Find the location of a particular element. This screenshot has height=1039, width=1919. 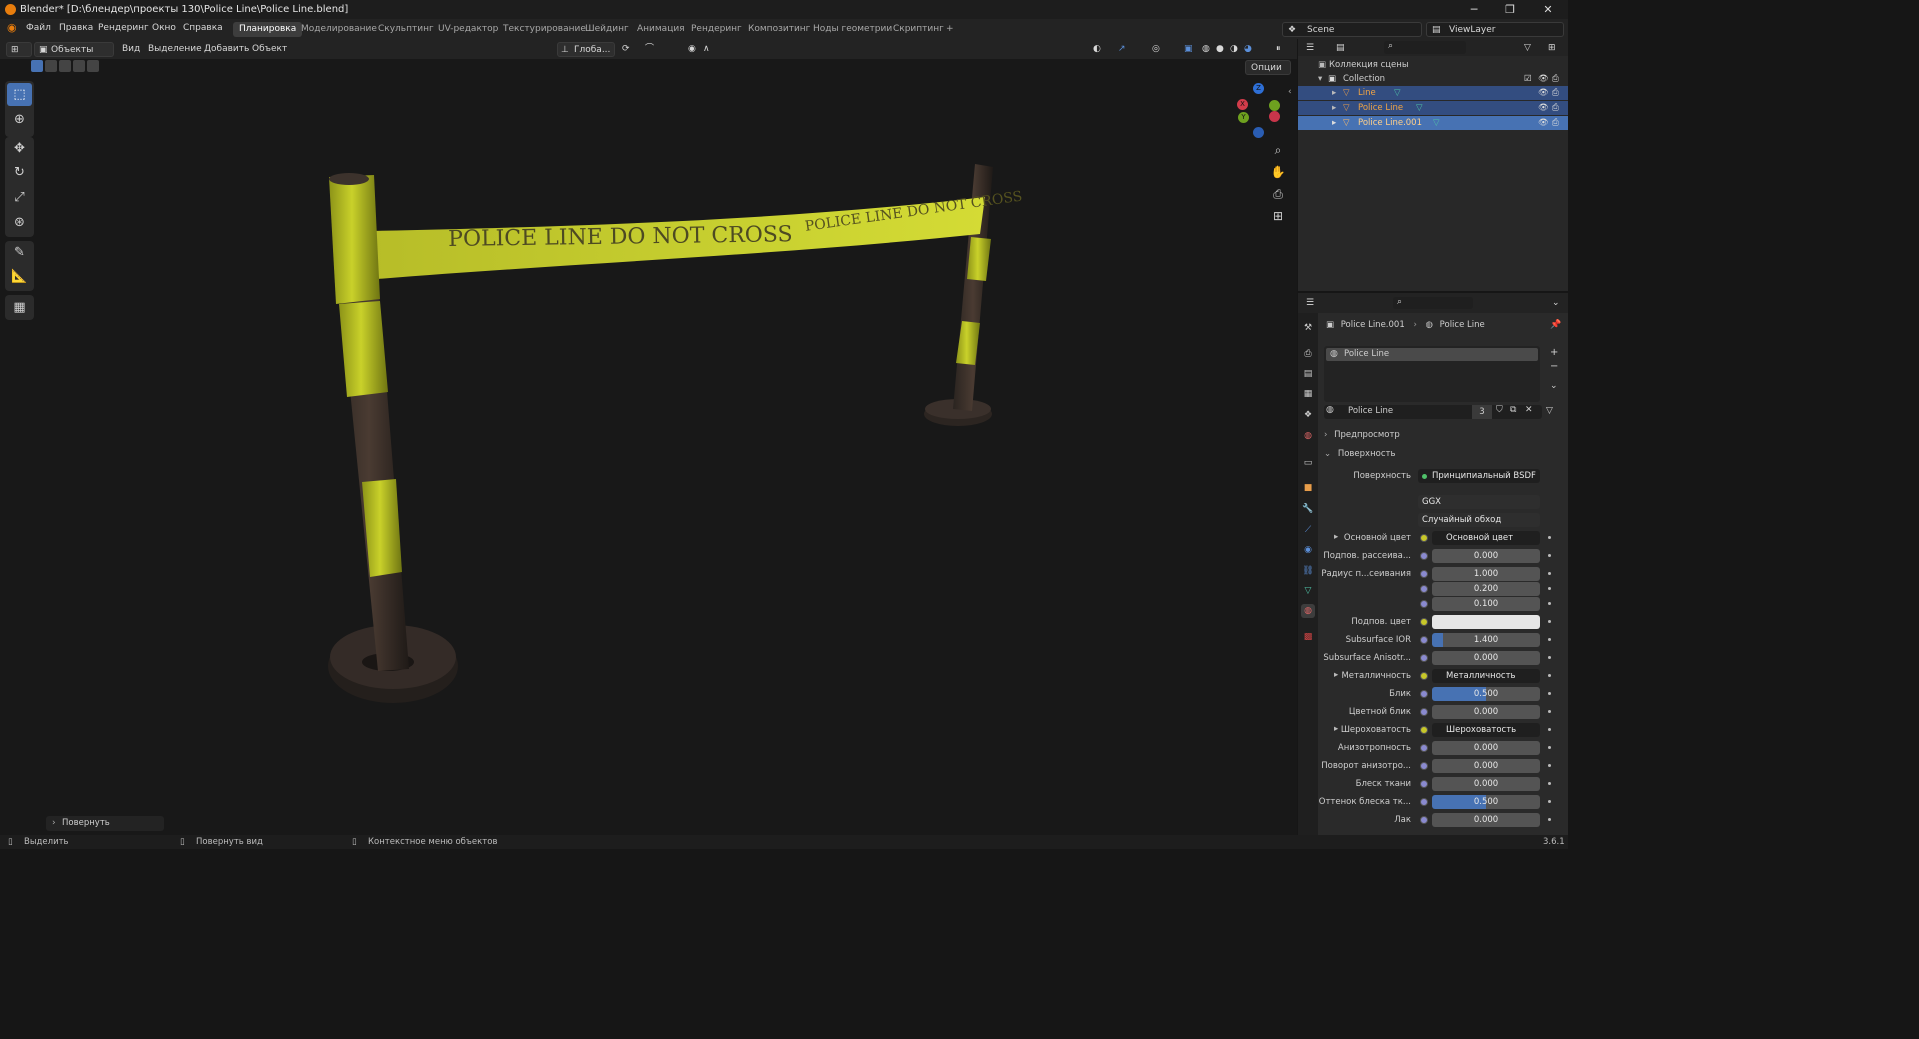

falloff-icon: ∧ is located at coordinates (706, 49).